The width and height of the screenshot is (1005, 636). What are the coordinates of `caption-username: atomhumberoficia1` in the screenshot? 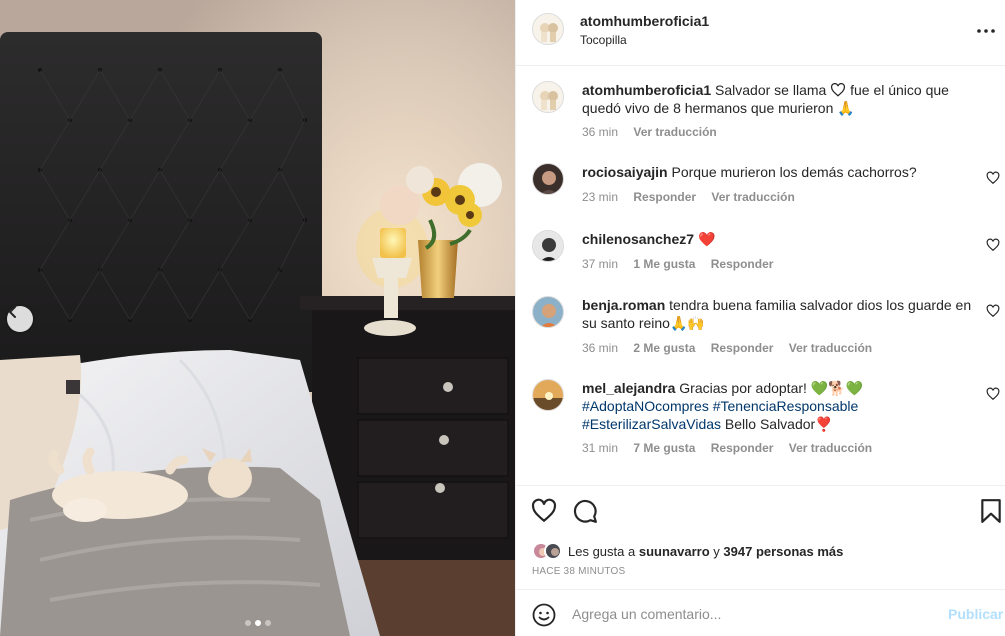 It's located at (646, 90).